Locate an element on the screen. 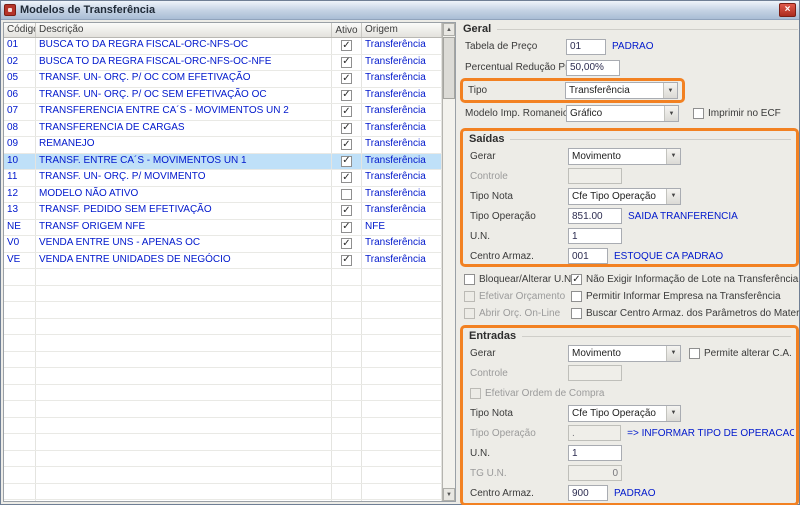 Image resolution: width=800 pixels, height=505 pixels. entradas-centro-armaz-input: 900 is located at coordinates (588, 493).